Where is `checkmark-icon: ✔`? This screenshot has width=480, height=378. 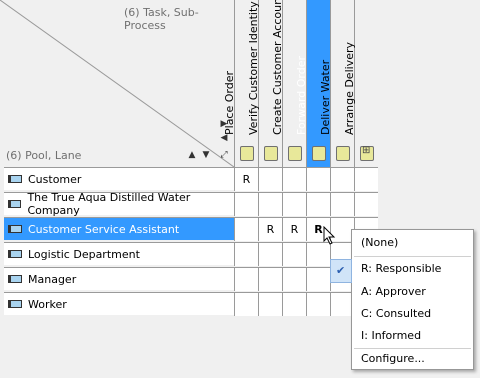 checkmark-icon: ✔ is located at coordinates (341, 270).